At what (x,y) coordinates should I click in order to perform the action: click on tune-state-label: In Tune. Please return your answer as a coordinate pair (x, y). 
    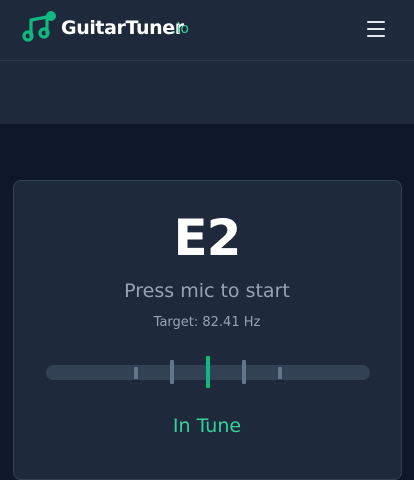
    Looking at the image, I should click on (207, 426).